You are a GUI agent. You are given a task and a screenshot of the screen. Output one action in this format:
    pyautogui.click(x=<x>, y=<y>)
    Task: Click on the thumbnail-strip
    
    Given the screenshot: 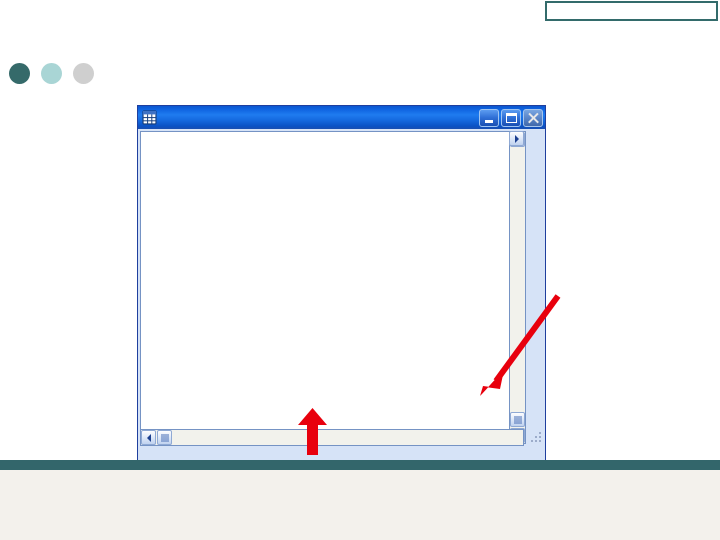 What is the action you would take?
    pyautogui.click(x=360, y=505)
    